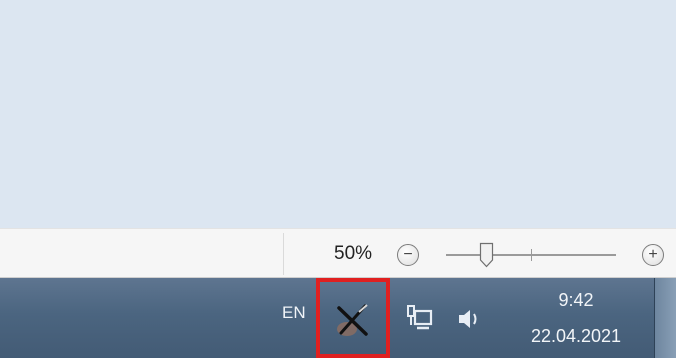 Image resolution: width=676 pixels, height=358 pixels. What do you see at coordinates (486, 255) in the screenshot?
I see `zoom-slider-thumb` at bounding box center [486, 255].